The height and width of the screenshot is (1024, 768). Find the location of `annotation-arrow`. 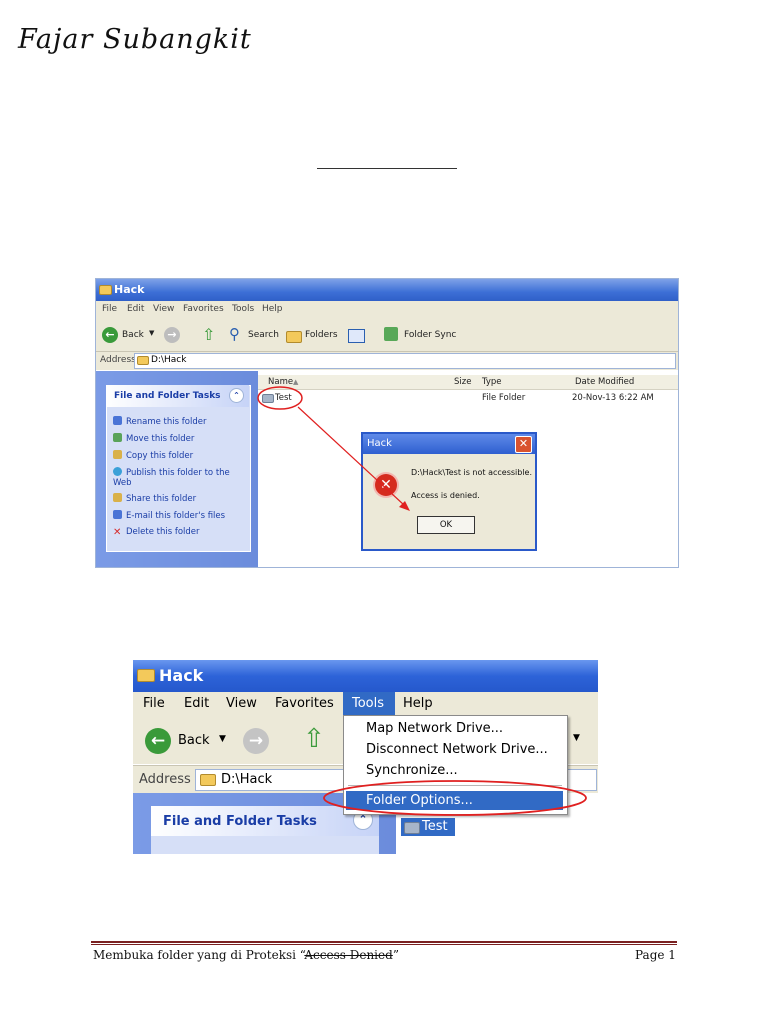

annotation-arrow is located at coordinates (351, 456).